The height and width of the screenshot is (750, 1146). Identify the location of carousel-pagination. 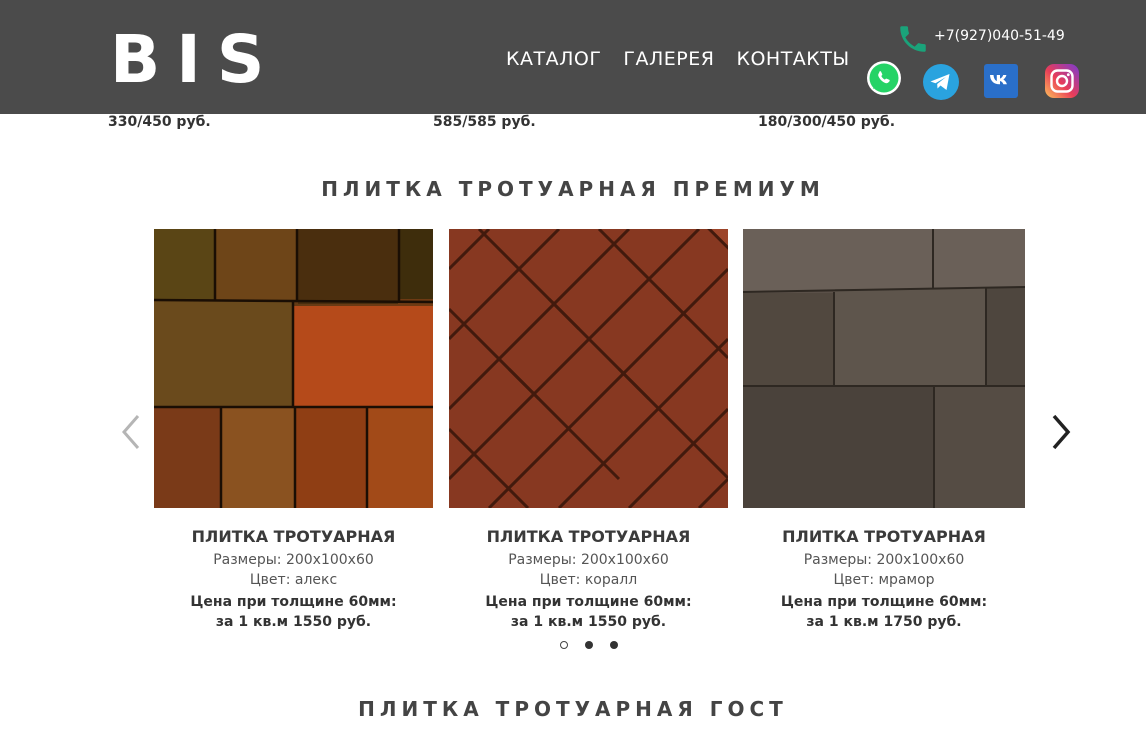
(589, 645).